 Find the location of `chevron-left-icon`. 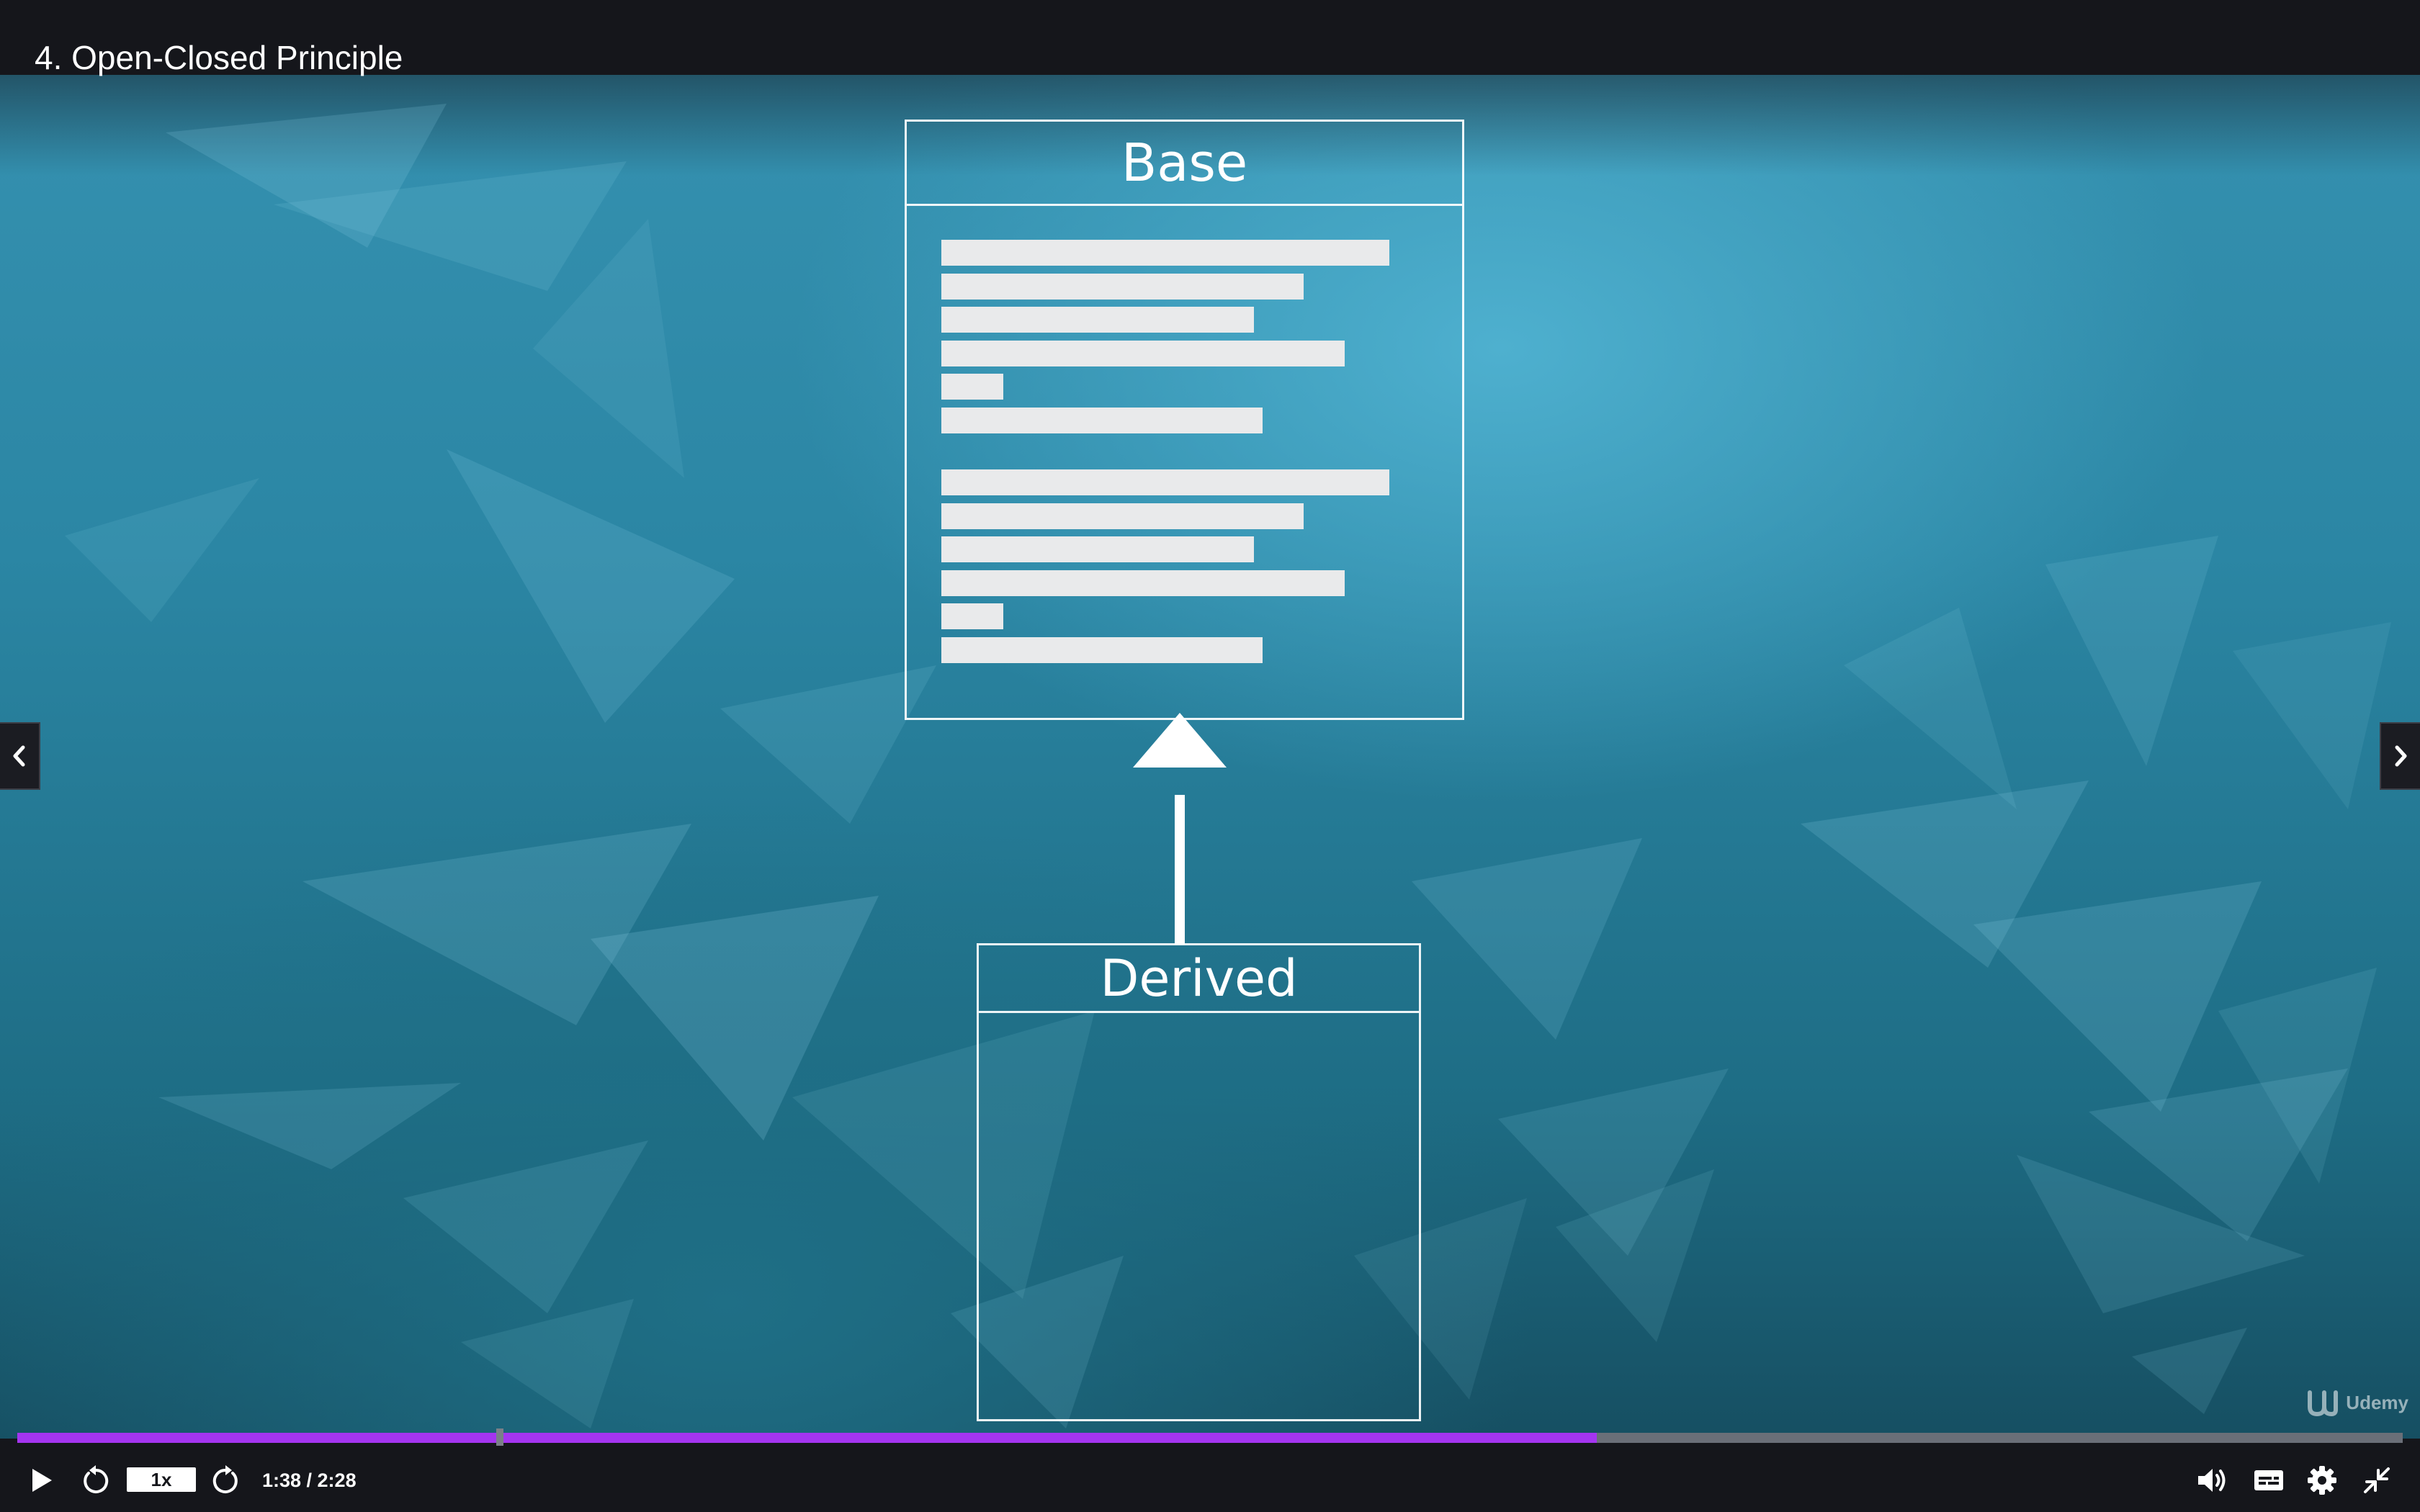

chevron-left-icon is located at coordinates (19, 756).